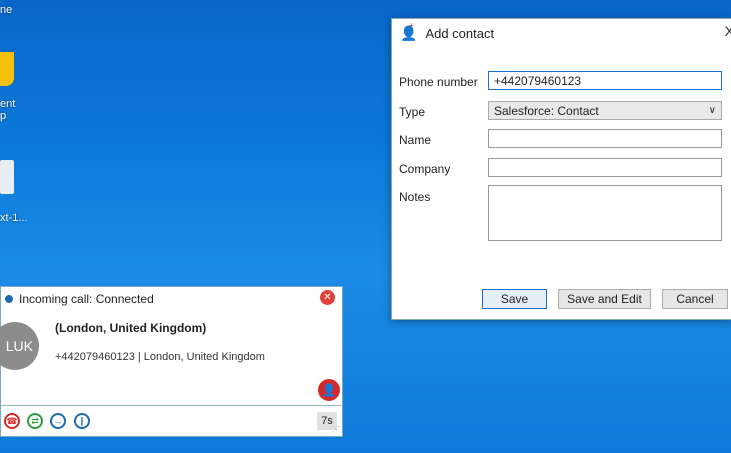  What do you see at coordinates (605, 167) in the screenshot?
I see `company-field` at bounding box center [605, 167].